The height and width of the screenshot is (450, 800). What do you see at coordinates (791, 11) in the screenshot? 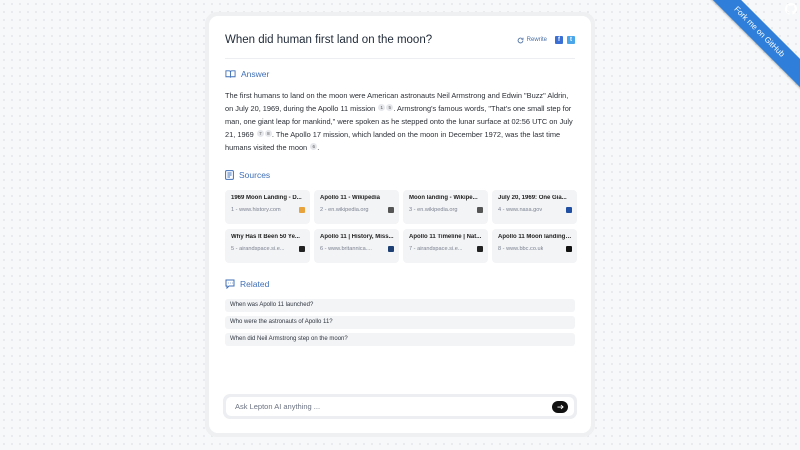
I see `github-cat-icon` at bounding box center [791, 11].